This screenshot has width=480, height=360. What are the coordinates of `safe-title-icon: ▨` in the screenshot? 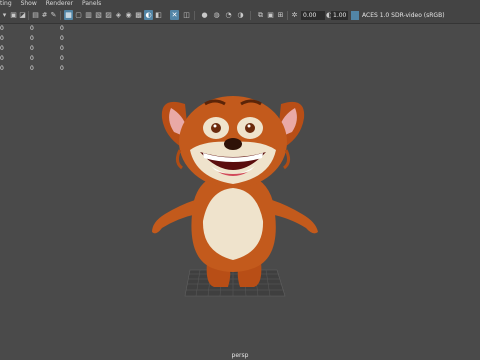 It's located at (108, 15).